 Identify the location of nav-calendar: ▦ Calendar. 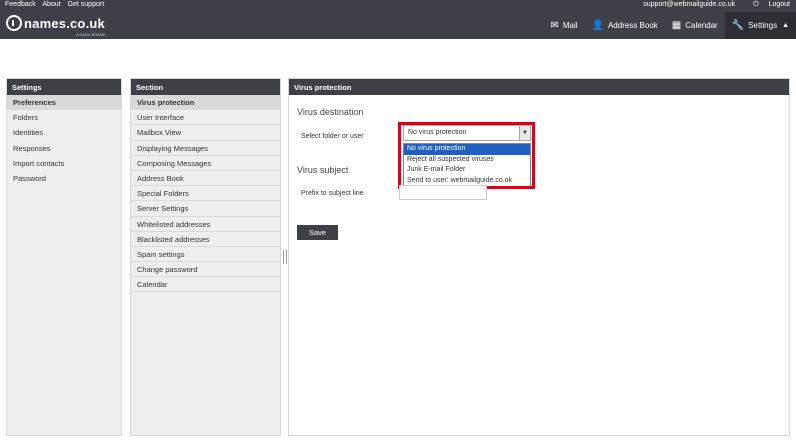
(695, 25).